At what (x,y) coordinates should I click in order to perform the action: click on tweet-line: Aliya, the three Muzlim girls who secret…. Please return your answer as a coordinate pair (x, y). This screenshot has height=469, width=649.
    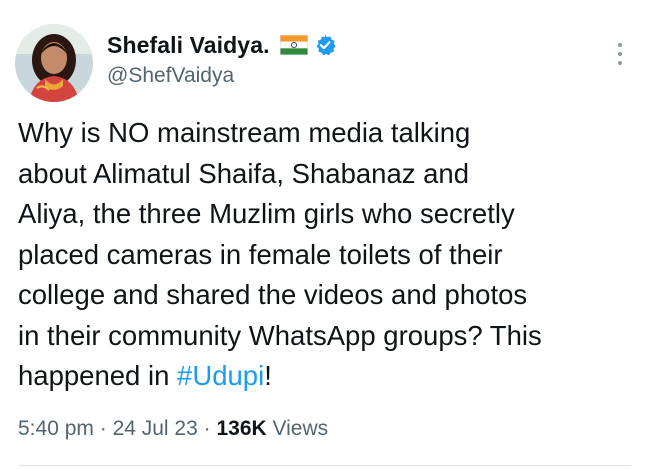
    Looking at the image, I should click on (266, 213).